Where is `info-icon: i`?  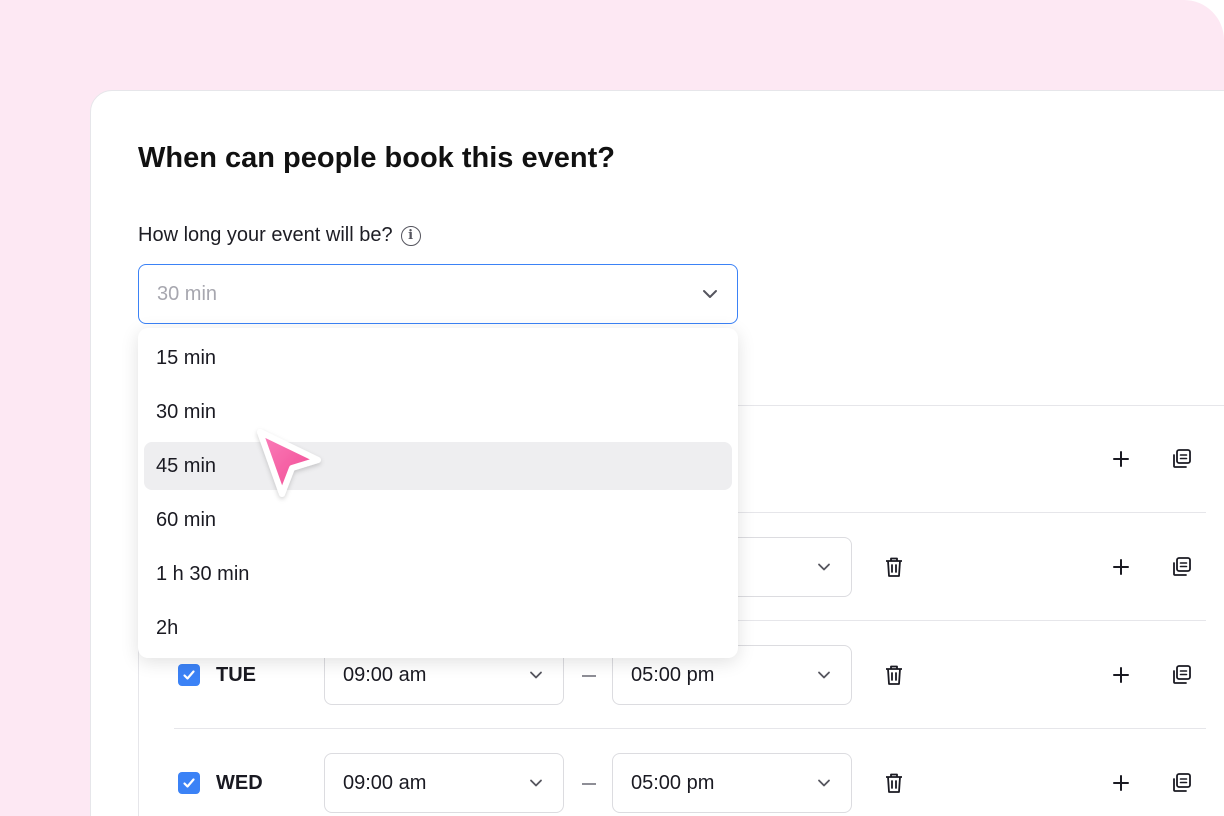
info-icon: i is located at coordinates (410, 235).